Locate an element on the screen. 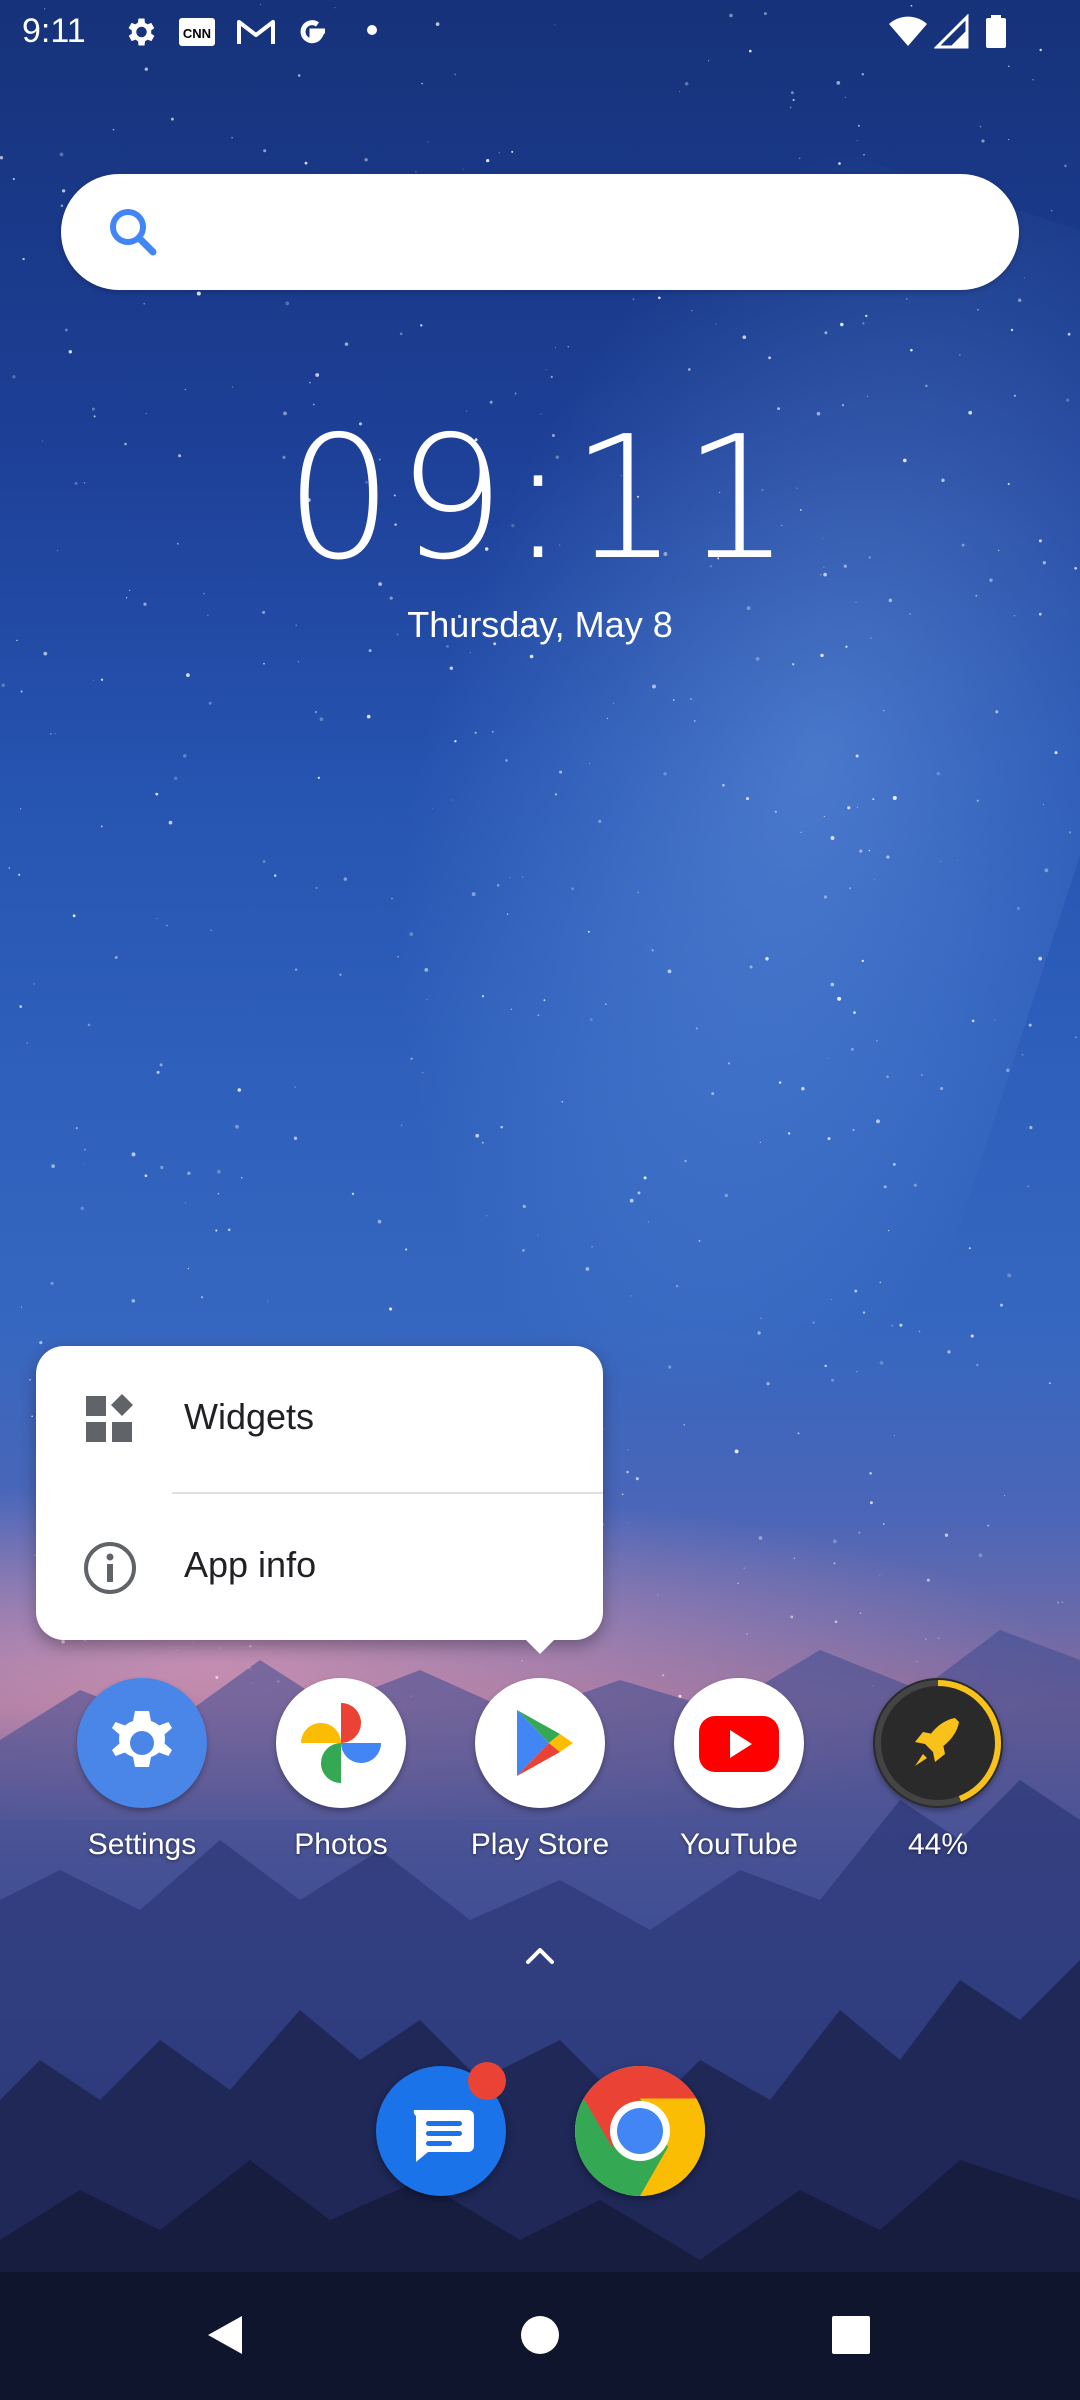 Image resolution: width=1080 pixels, height=2400 pixels. menu-item-label: Widgets is located at coordinates (249, 1416).